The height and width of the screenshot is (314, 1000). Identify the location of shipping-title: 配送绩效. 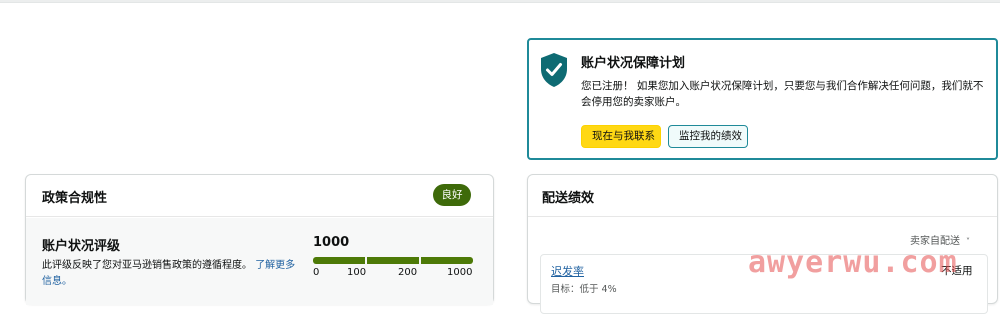
(568, 198).